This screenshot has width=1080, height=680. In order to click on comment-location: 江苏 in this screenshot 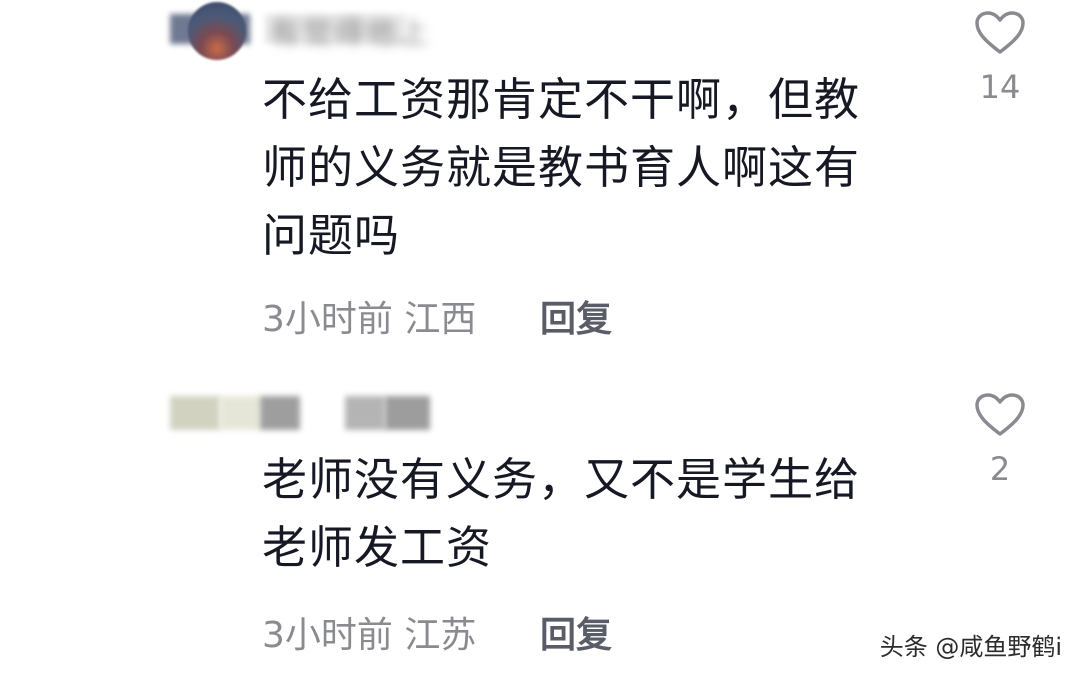, I will do `click(440, 635)`.